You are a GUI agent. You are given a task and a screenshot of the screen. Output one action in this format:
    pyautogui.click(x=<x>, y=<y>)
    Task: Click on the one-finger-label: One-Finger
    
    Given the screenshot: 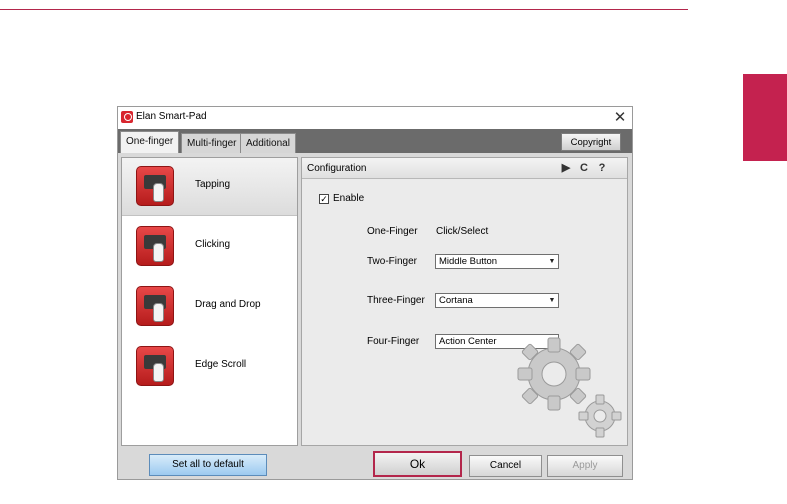 What is the action you would take?
    pyautogui.click(x=392, y=231)
    